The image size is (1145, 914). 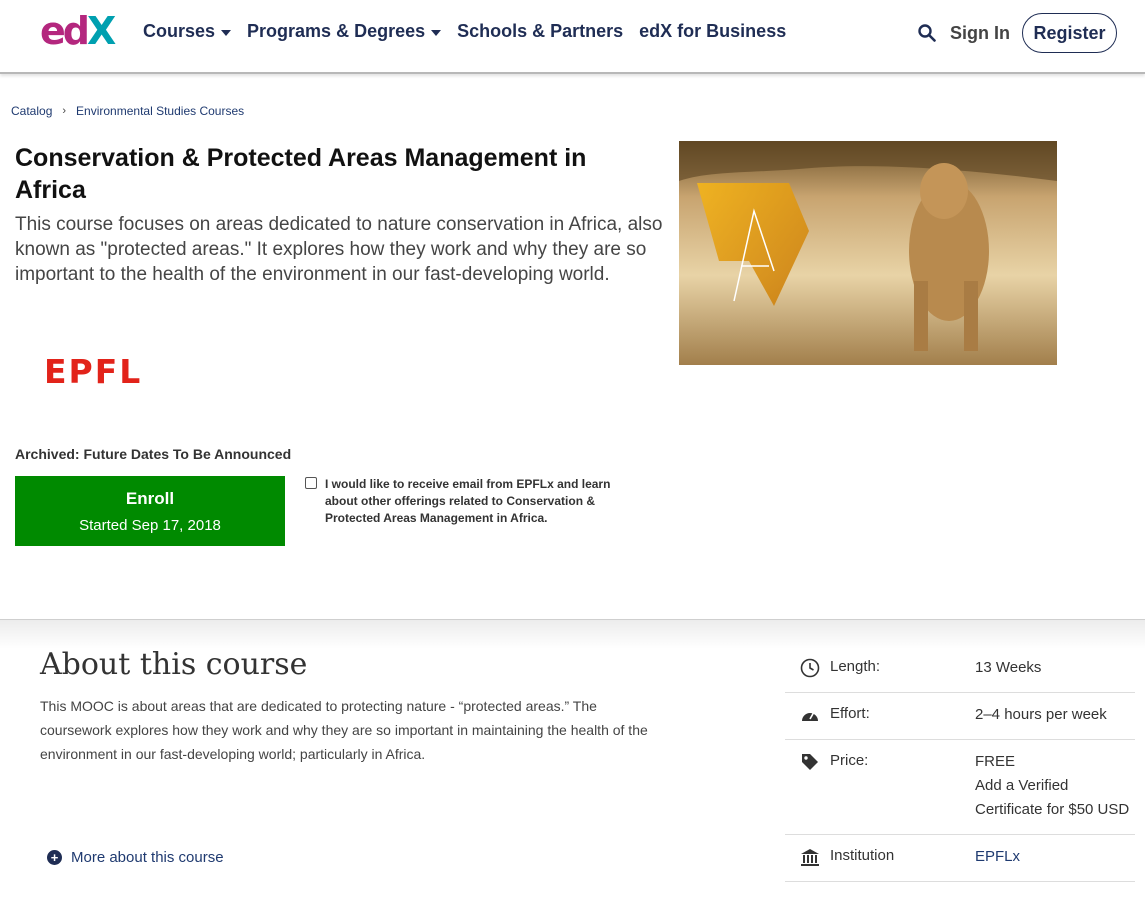 I want to click on fact-length: Length: 13 Weeks, so click(x=960, y=669).